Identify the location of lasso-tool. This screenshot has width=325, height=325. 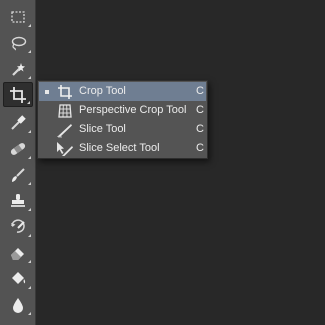
(18, 42).